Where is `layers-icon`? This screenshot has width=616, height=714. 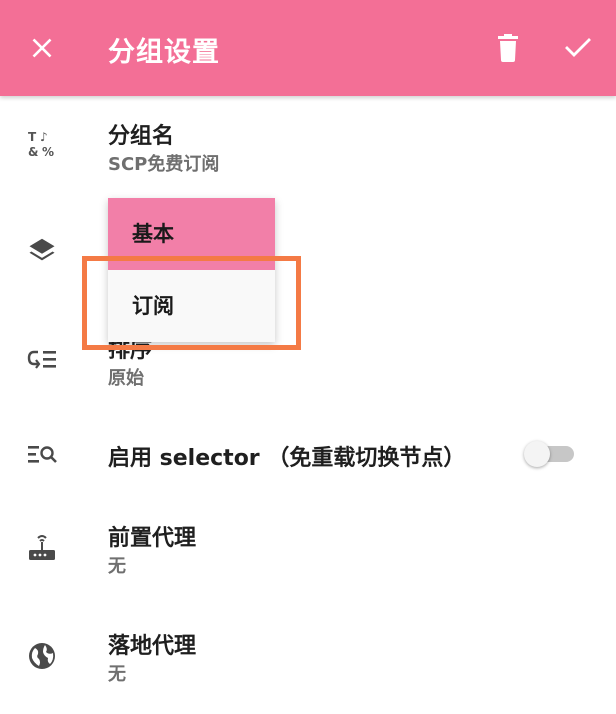
layers-icon is located at coordinates (42, 250).